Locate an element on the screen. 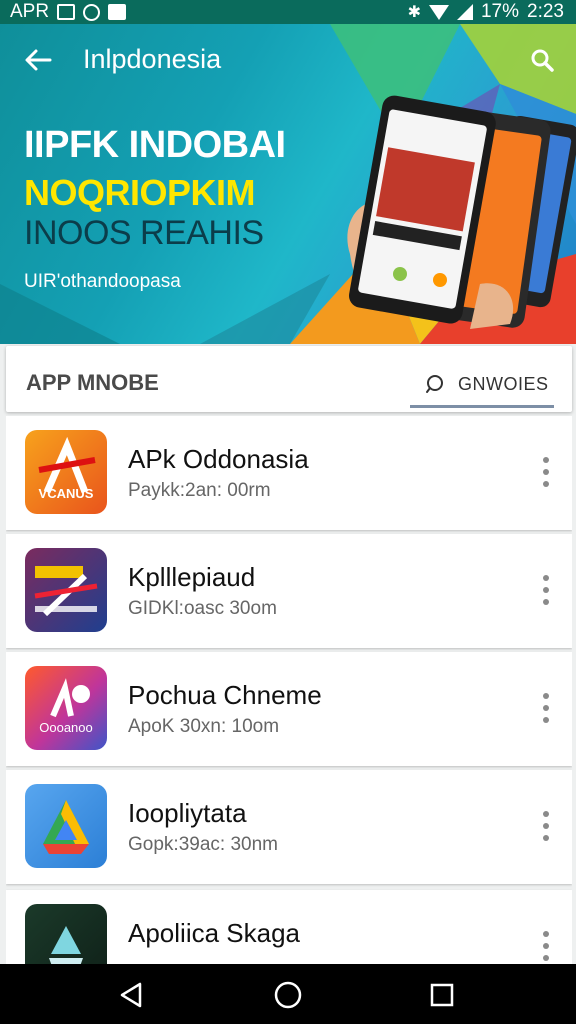 The height and width of the screenshot is (1024, 576). clock: 2:23 is located at coordinates (545, 11).